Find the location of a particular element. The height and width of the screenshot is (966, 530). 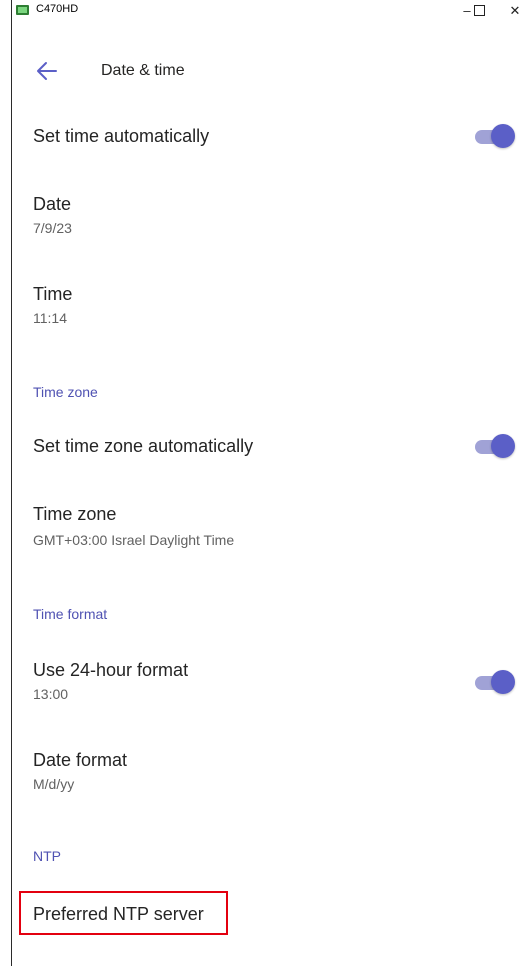

set-time-zone-automatically-toggle is located at coordinates (496, 446).